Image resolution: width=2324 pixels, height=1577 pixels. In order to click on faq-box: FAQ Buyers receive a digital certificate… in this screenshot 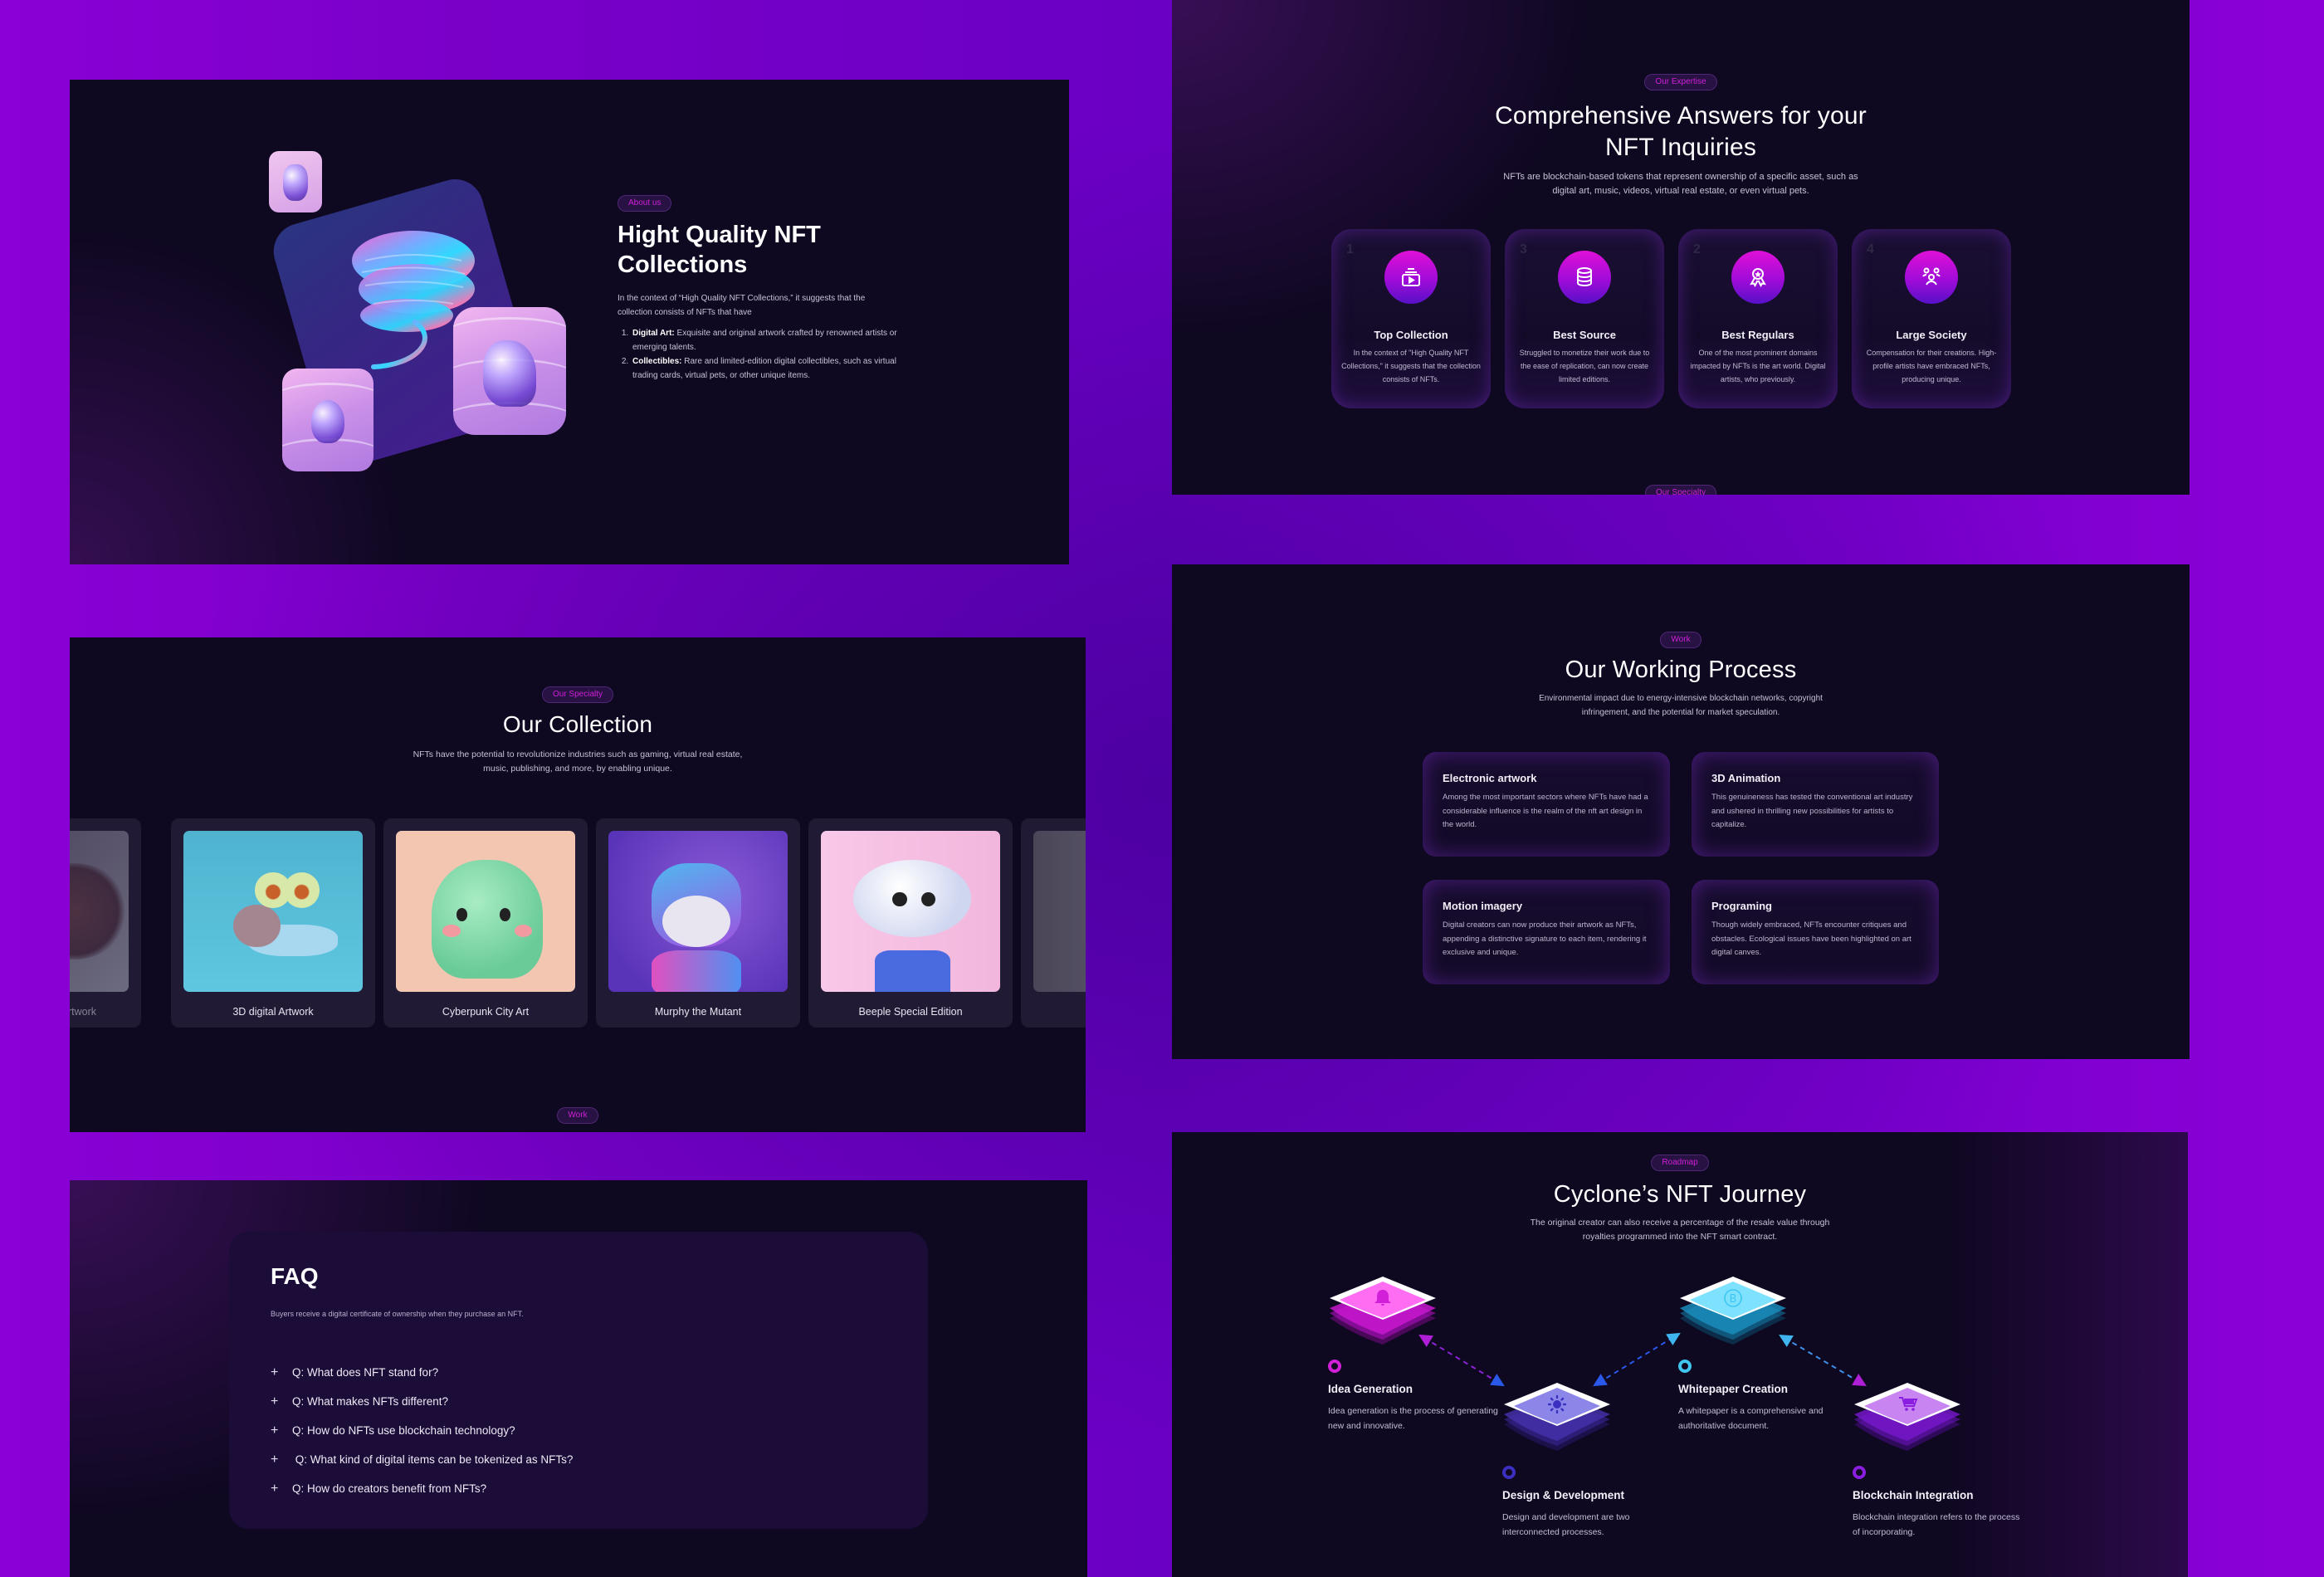, I will do `click(579, 1380)`.